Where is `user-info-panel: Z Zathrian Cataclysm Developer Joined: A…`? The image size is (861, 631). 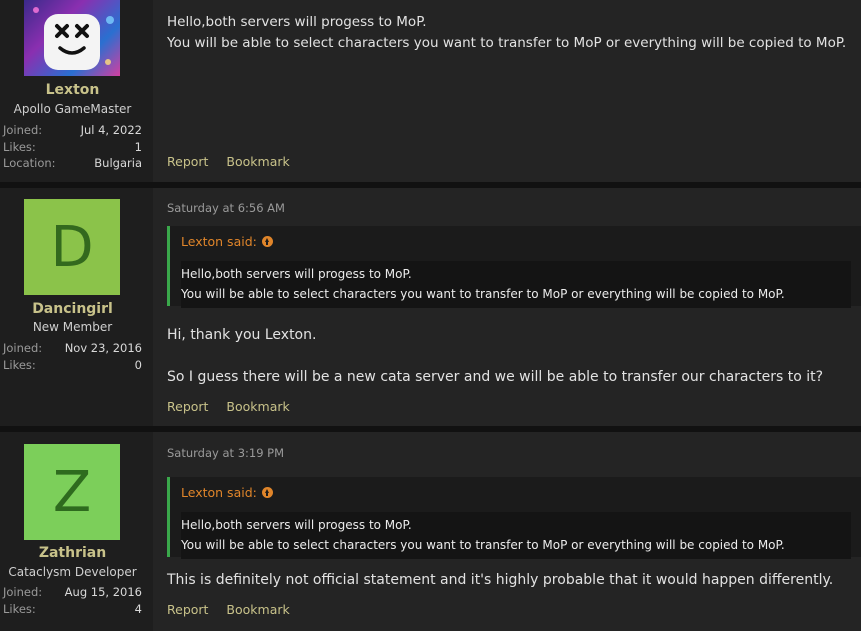
user-info-panel: Z Zathrian Cataclysm Developer Joined: A… is located at coordinates (76, 531).